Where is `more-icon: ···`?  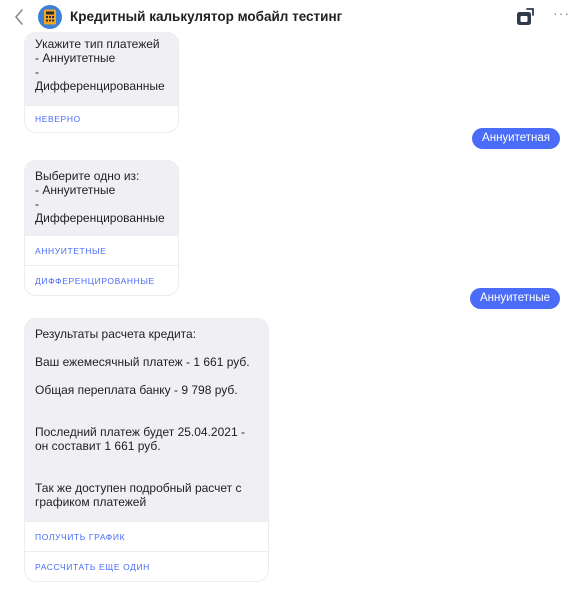 more-icon: ··· is located at coordinates (561, 13).